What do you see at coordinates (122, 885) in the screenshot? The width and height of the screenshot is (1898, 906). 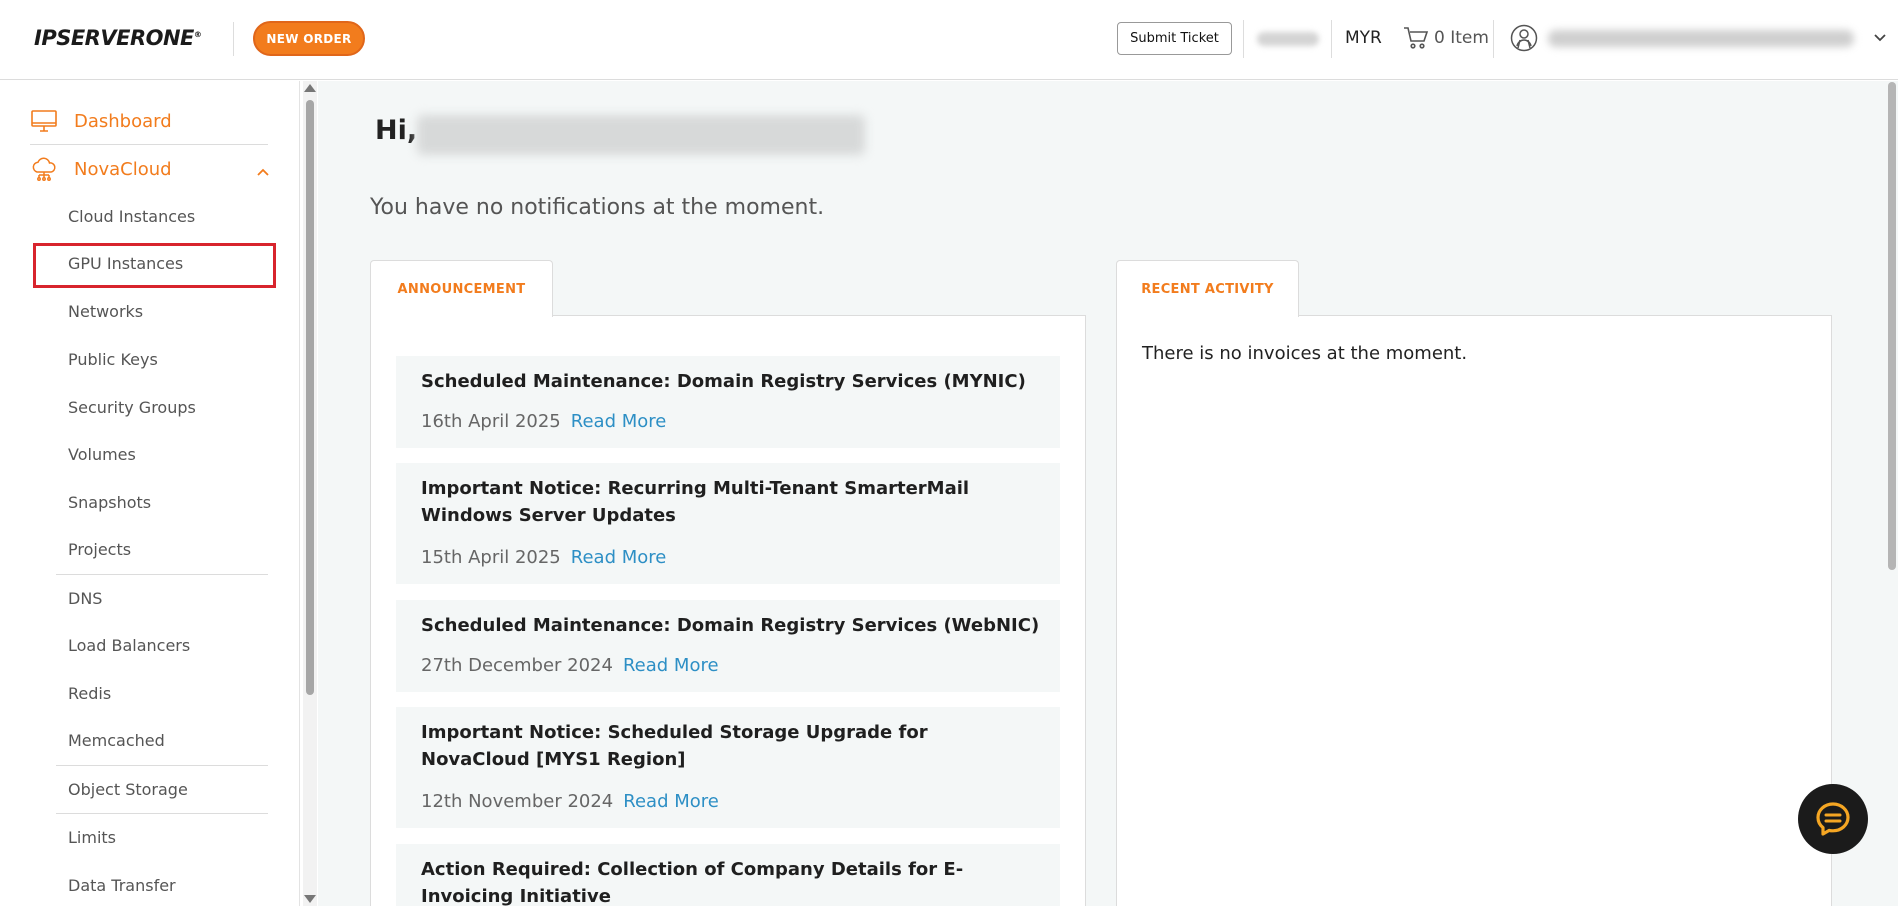 I see `sidebar-subitem-data-transfer: Data Transfer` at bounding box center [122, 885].